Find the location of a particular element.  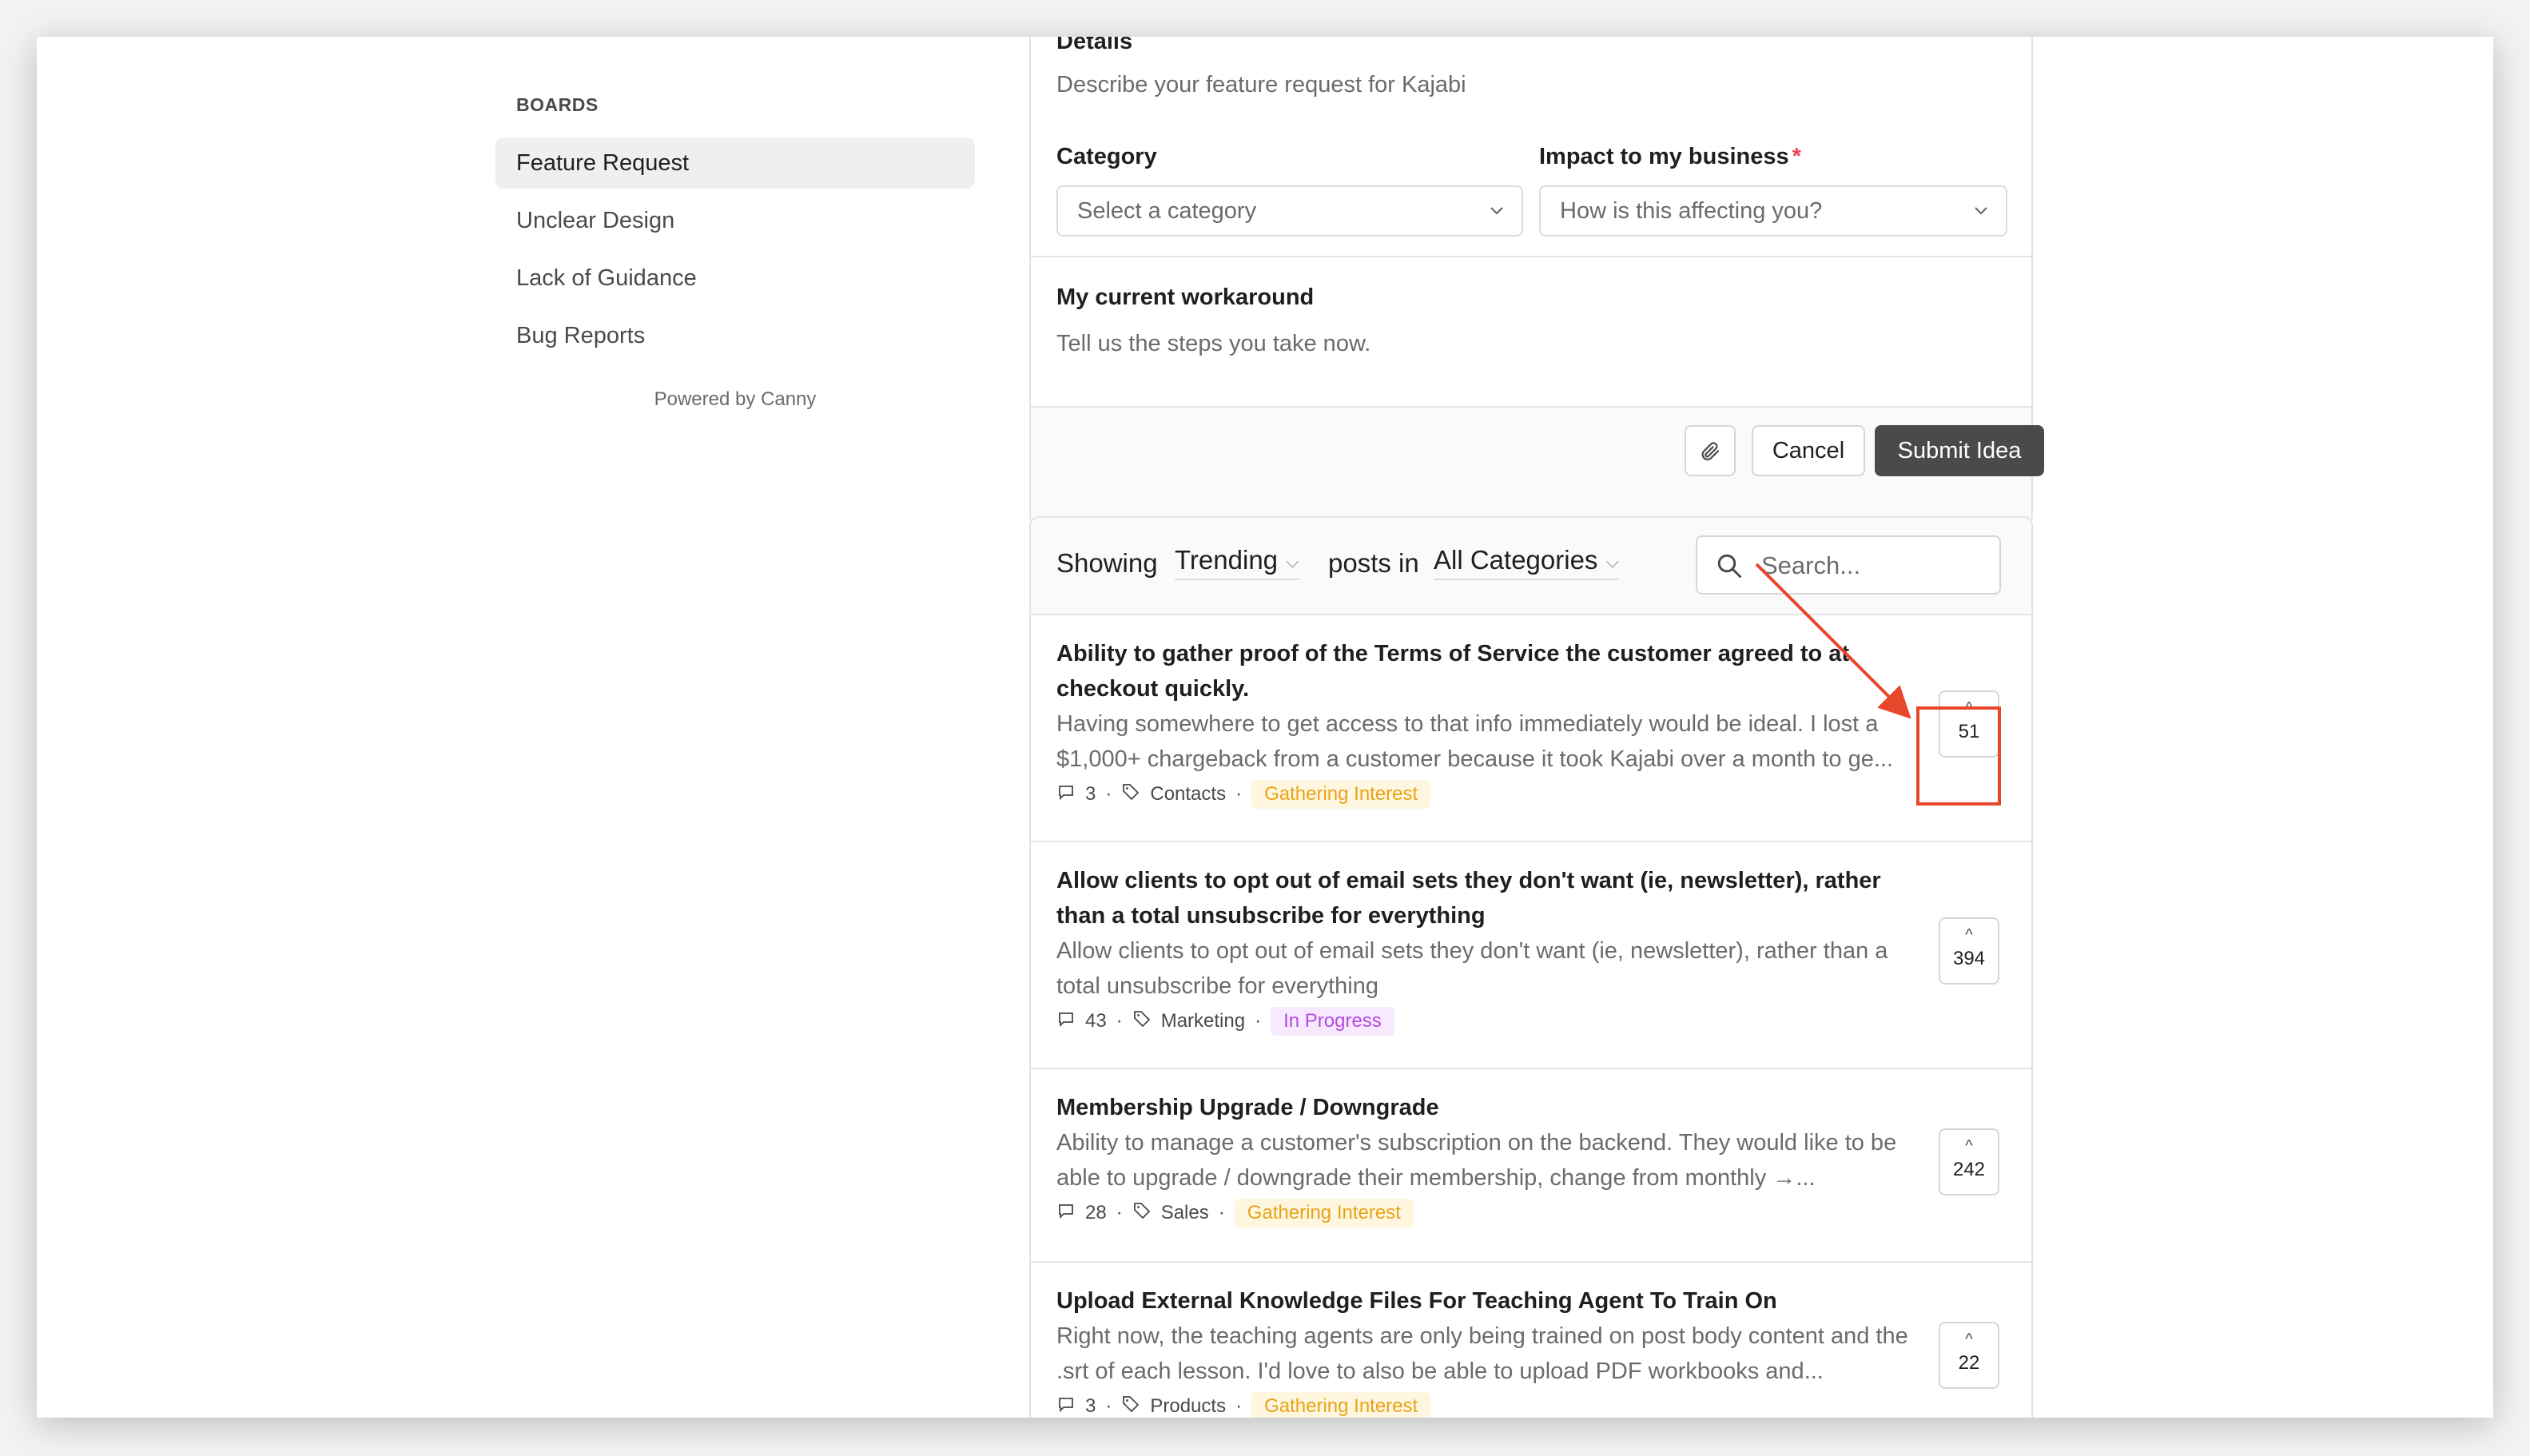

annotation-arrow is located at coordinates (1833, 641).